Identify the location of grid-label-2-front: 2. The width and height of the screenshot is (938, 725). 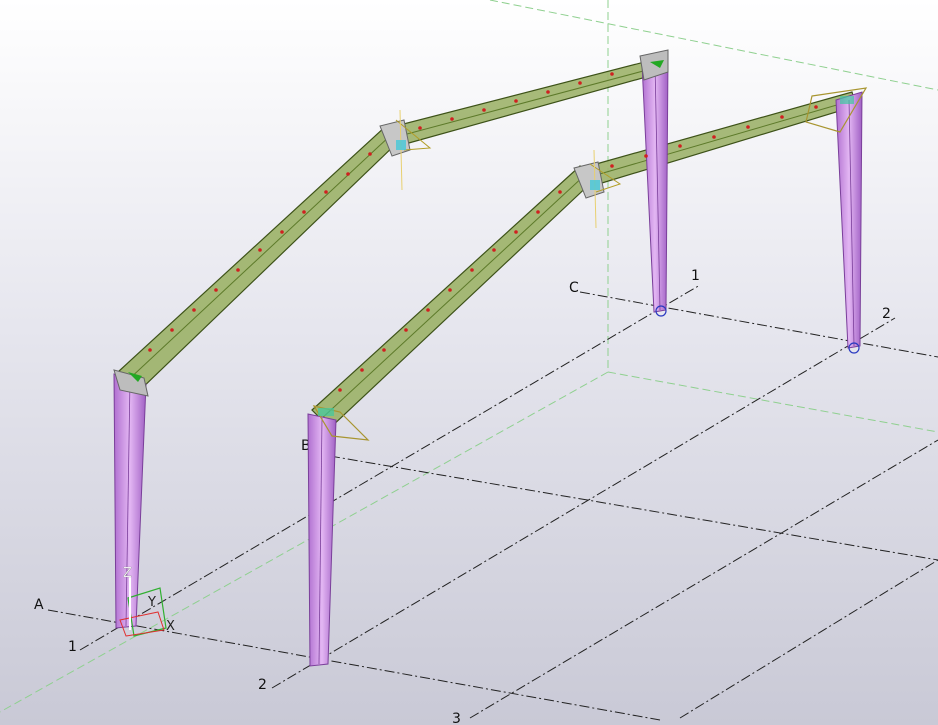
(262, 685).